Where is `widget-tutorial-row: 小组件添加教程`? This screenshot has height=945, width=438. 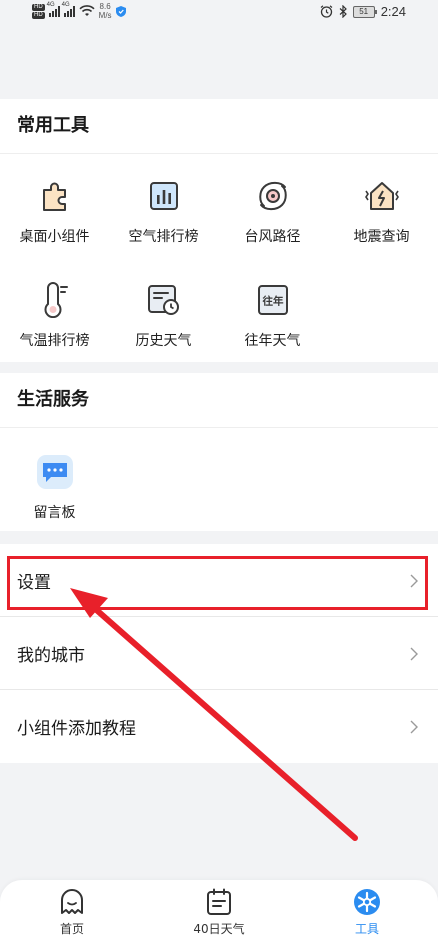
widget-tutorial-row: 小组件添加教程 is located at coordinates (219, 726).